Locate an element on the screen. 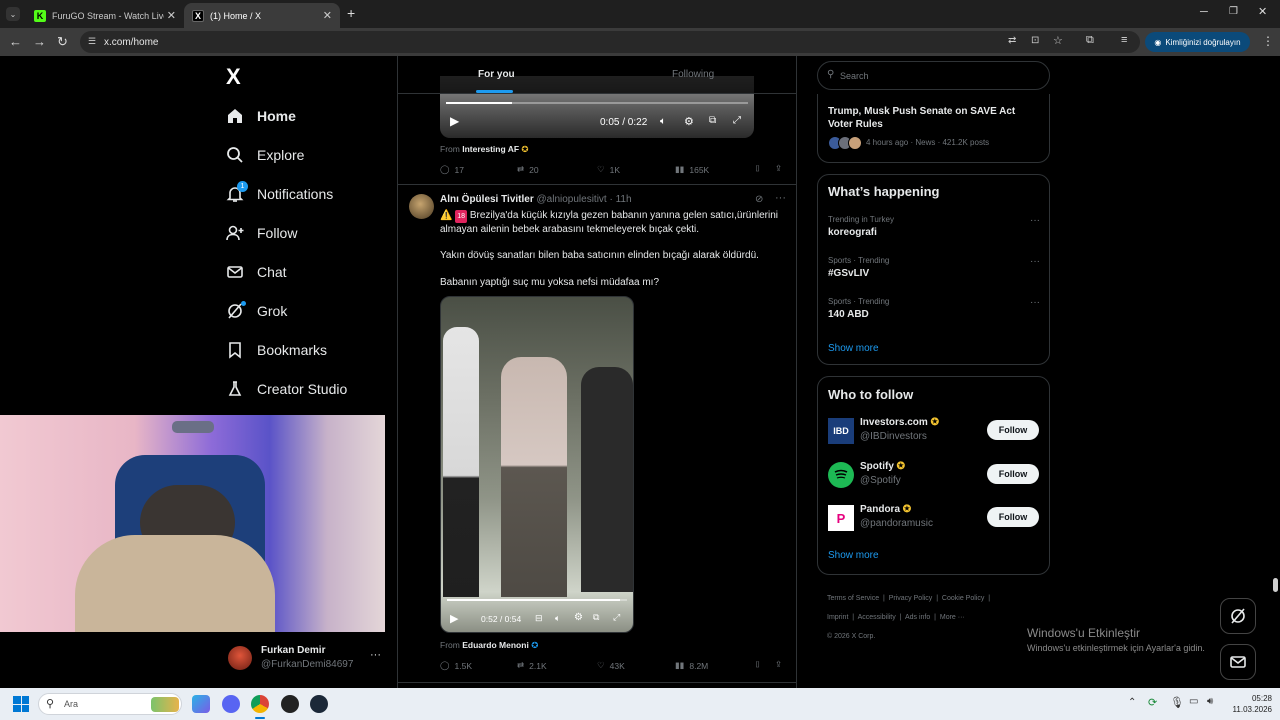 The height and width of the screenshot is (720, 1280). search-box: ⚲ Search is located at coordinates (933, 75).